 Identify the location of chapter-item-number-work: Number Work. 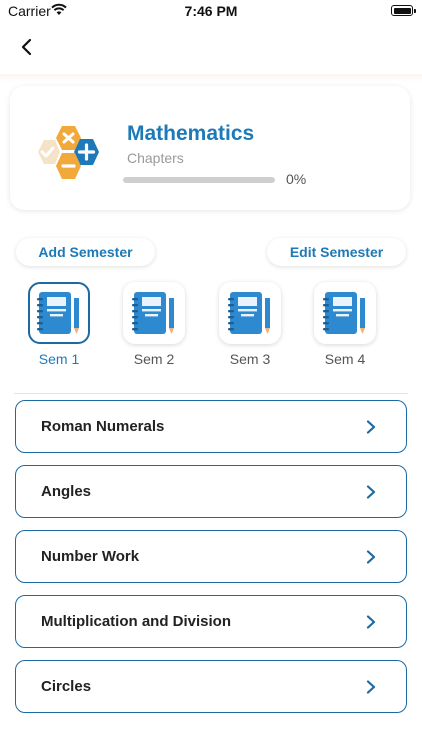
(211, 556).